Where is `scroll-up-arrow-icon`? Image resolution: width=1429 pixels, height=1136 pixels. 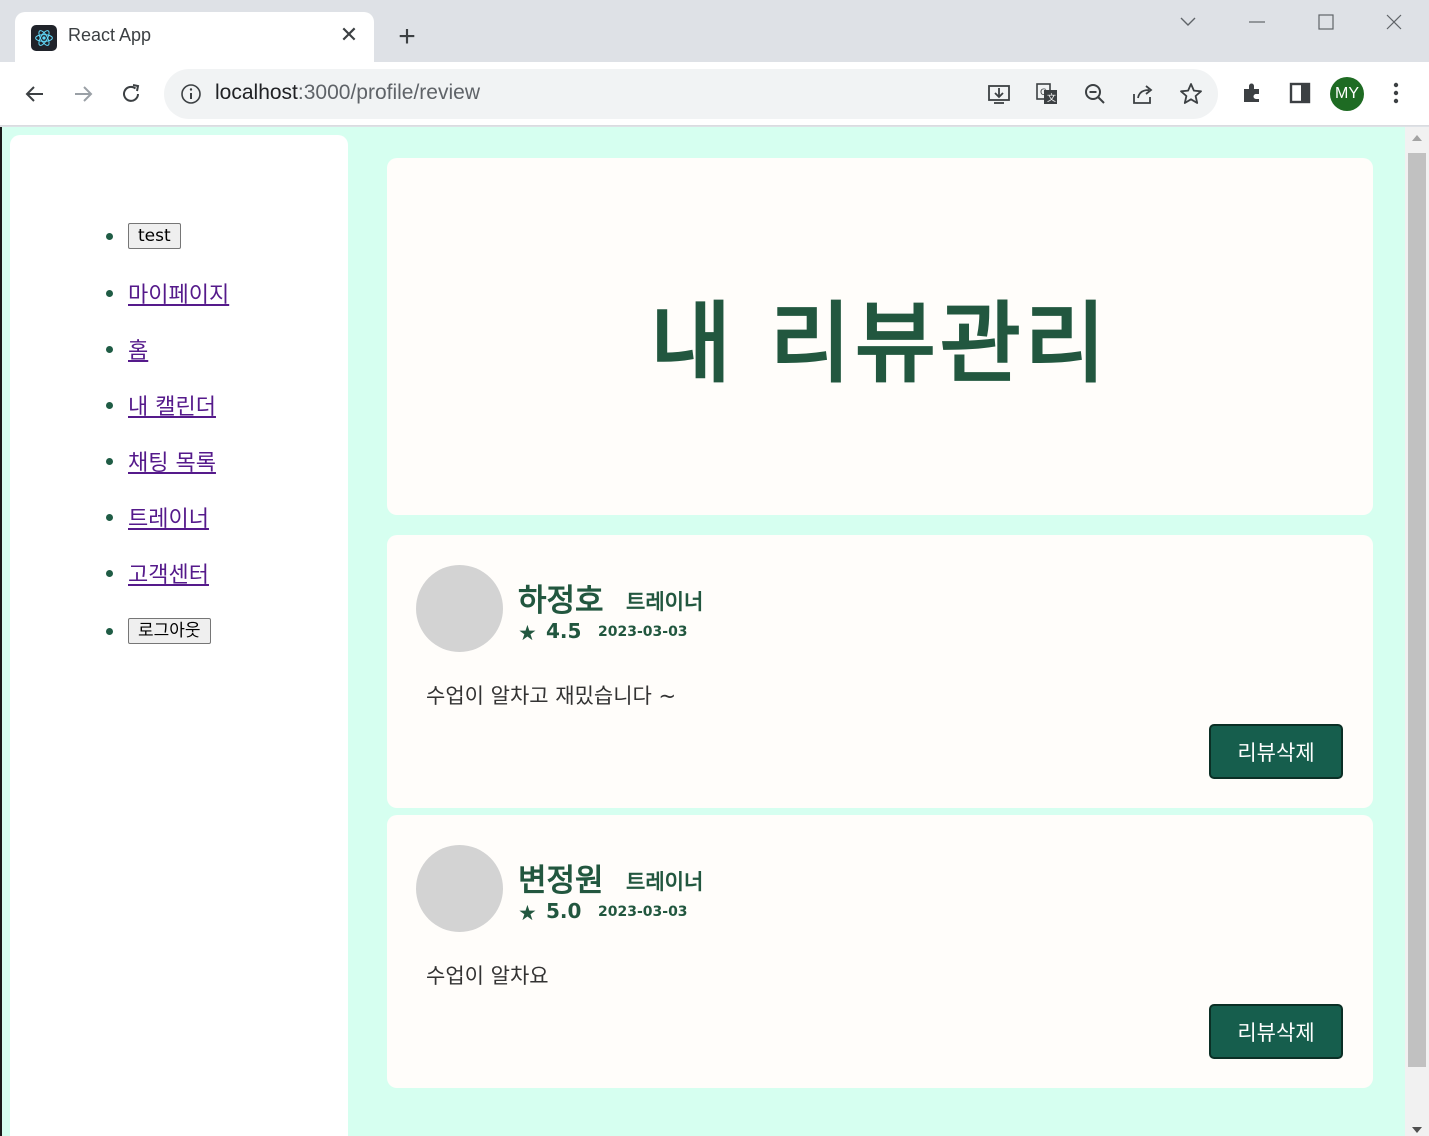 scroll-up-arrow-icon is located at coordinates (1417, 138).